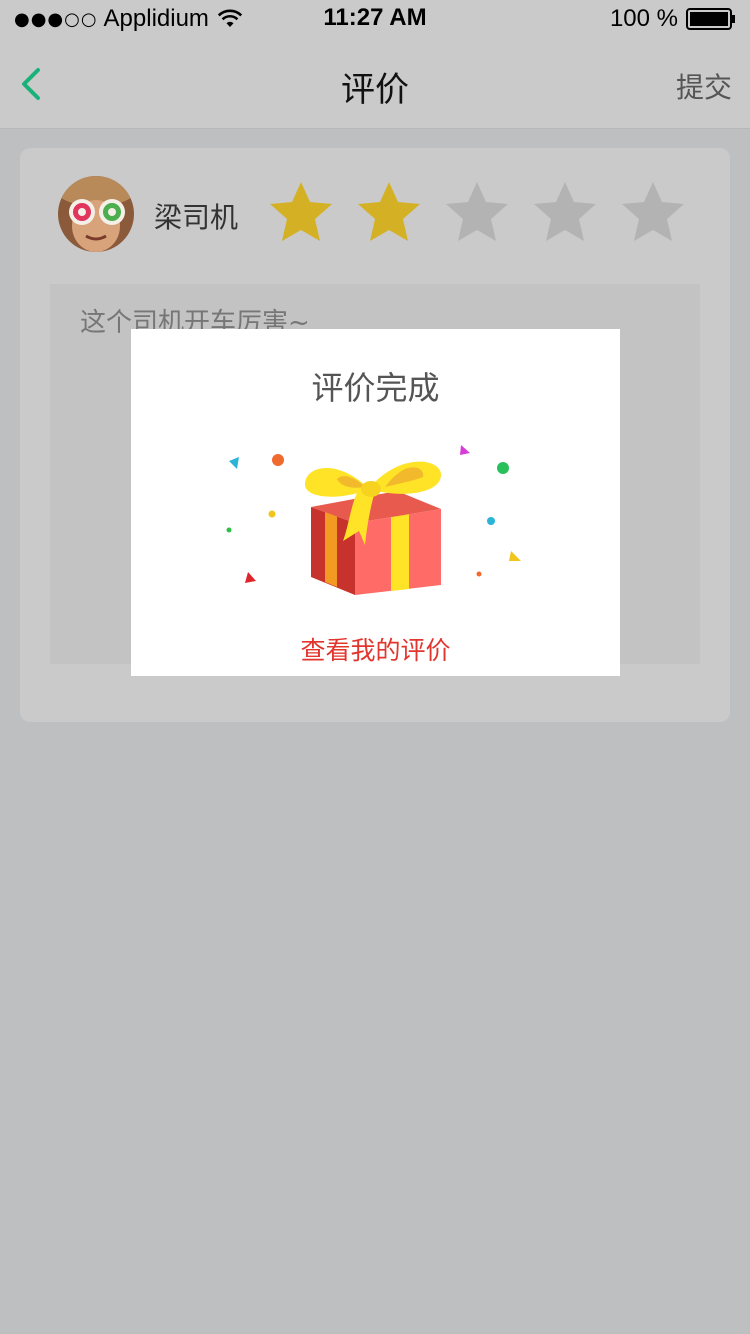  What do you see at coordinates (373, 520) in the screenshot?
I see `gift-box-icon` at bounding box center [373, 520].